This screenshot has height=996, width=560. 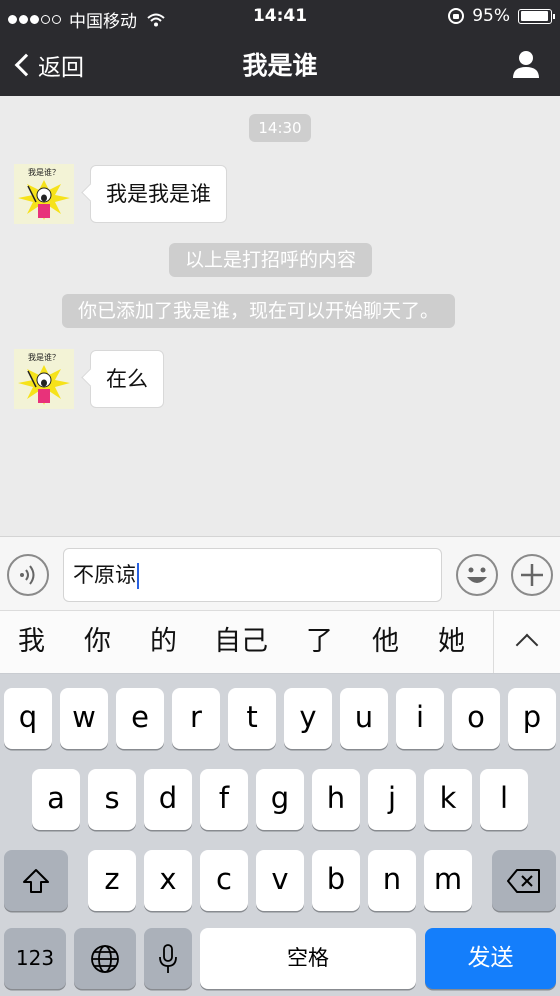 I want to click on voice-icon, so click(x=27, y=575).